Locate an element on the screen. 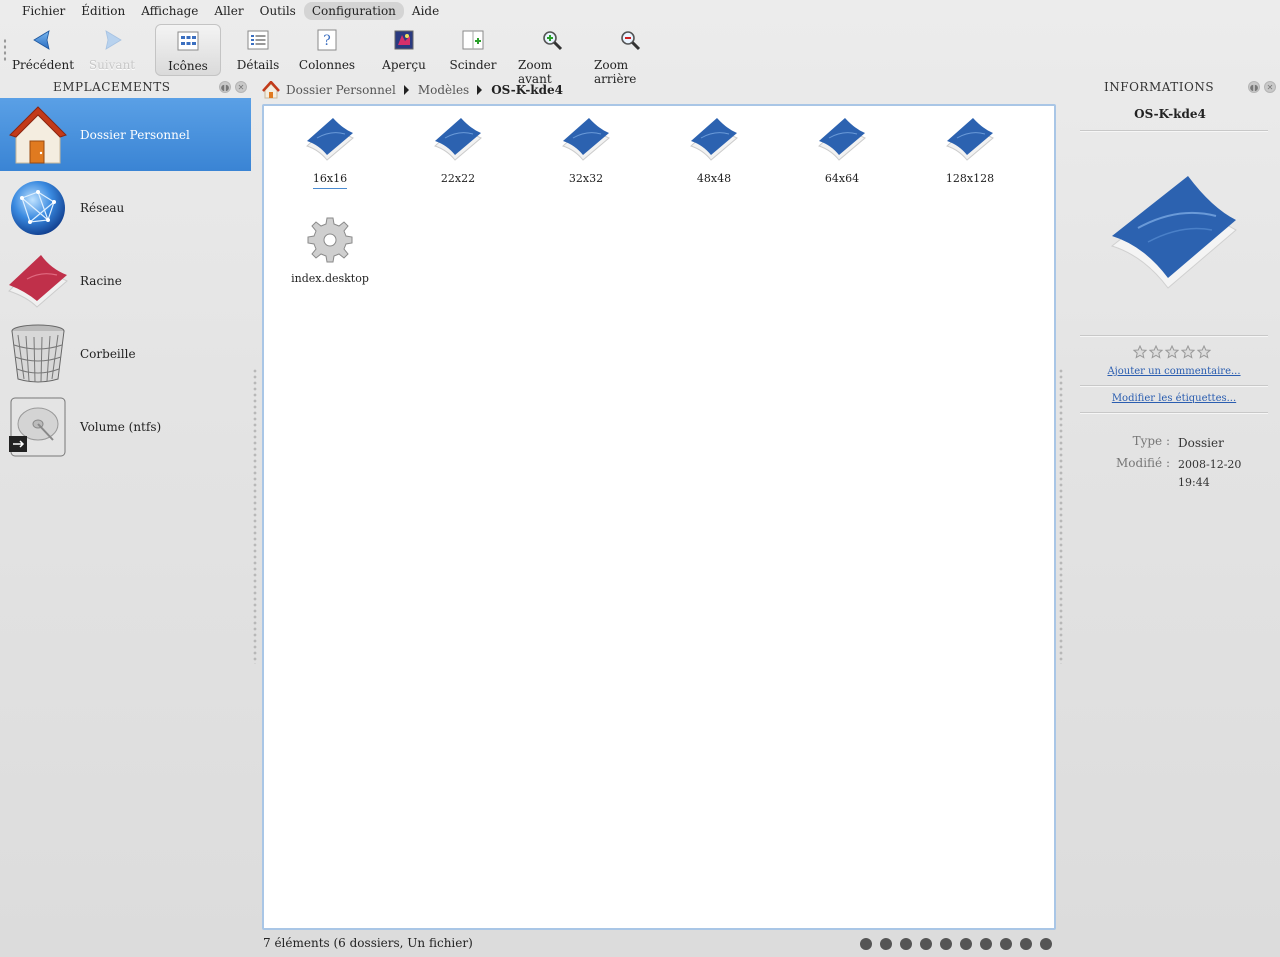 This screenshot has height=957, width=1280. meta-type-label: Type : is located at coordinates (1151, 441).